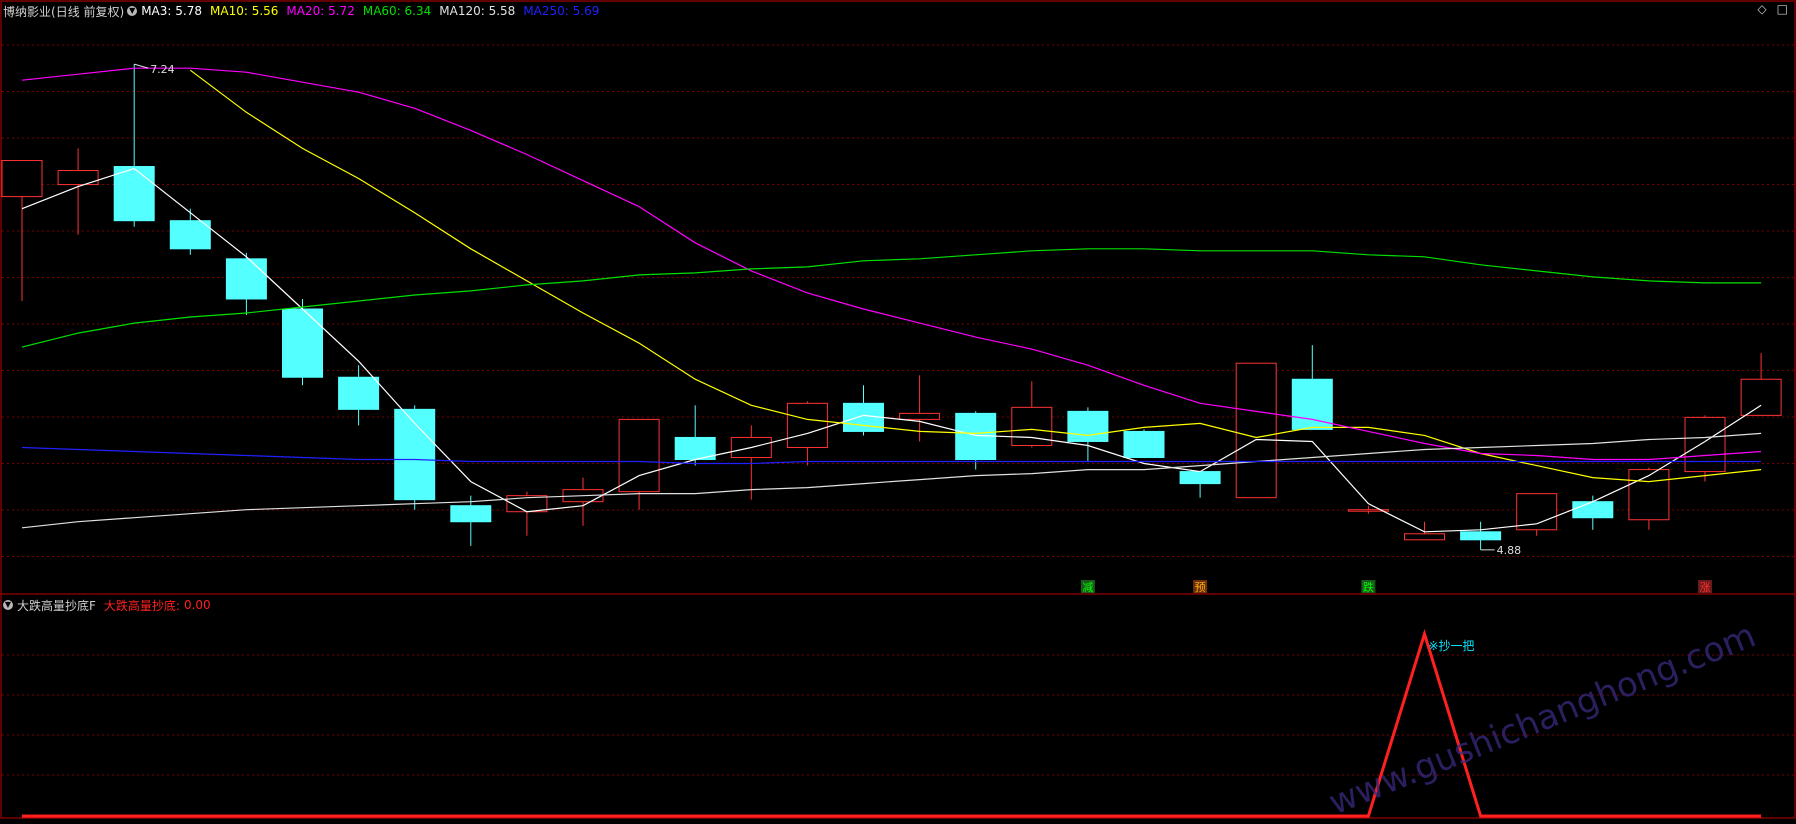 This screenshot has height=824, width=1796. What do you see at coordinates (416, 11) in the screenshot?
I see `ma-legend-value: 6.34` at bounding box center [416, 11].